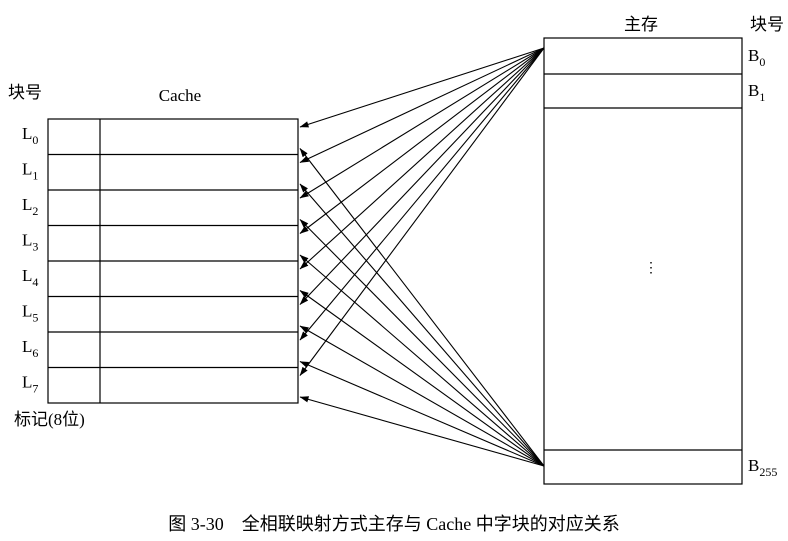  Describe the element at coordinates (762, 467) in the screenshot. I see `main-memory-block-label: B255` at that location.